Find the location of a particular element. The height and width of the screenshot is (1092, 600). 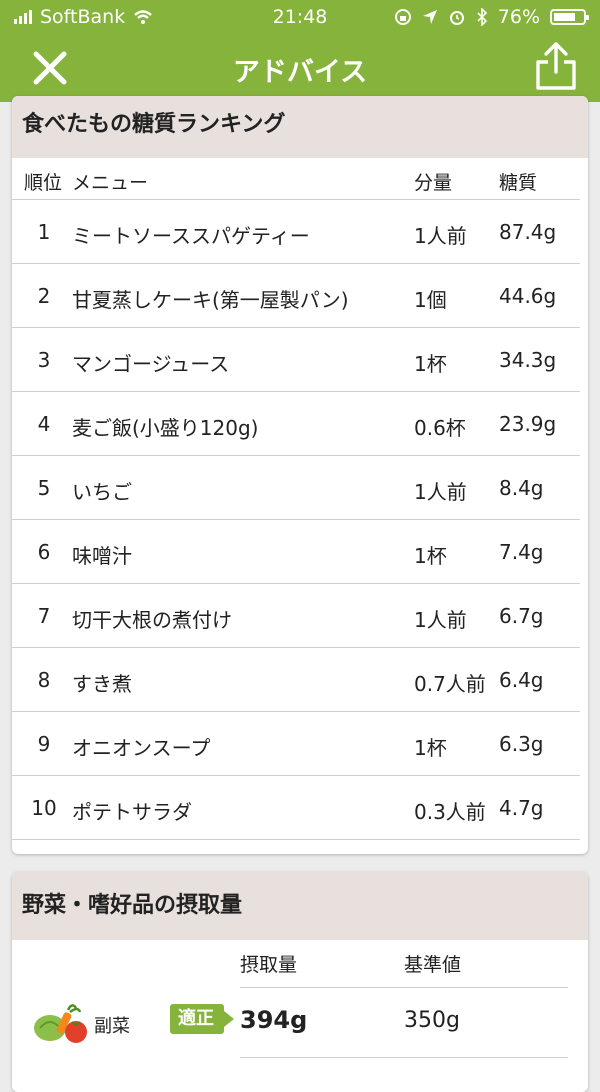

menu-name: 切干大根の煮付け is located at coordinates (152, 620).